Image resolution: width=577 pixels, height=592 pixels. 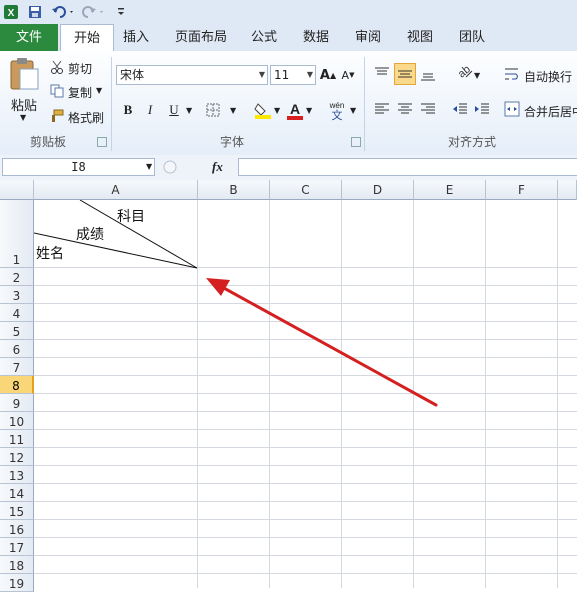 I want to click on svg-text: X, so click(x=11, y=13).